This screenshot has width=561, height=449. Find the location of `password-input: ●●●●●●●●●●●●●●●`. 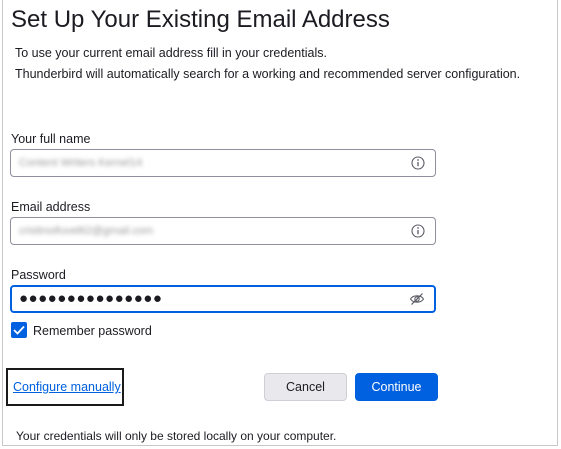

password-input: ●●●●●●●●●●●●●●● is located at coordinates (223, 299).